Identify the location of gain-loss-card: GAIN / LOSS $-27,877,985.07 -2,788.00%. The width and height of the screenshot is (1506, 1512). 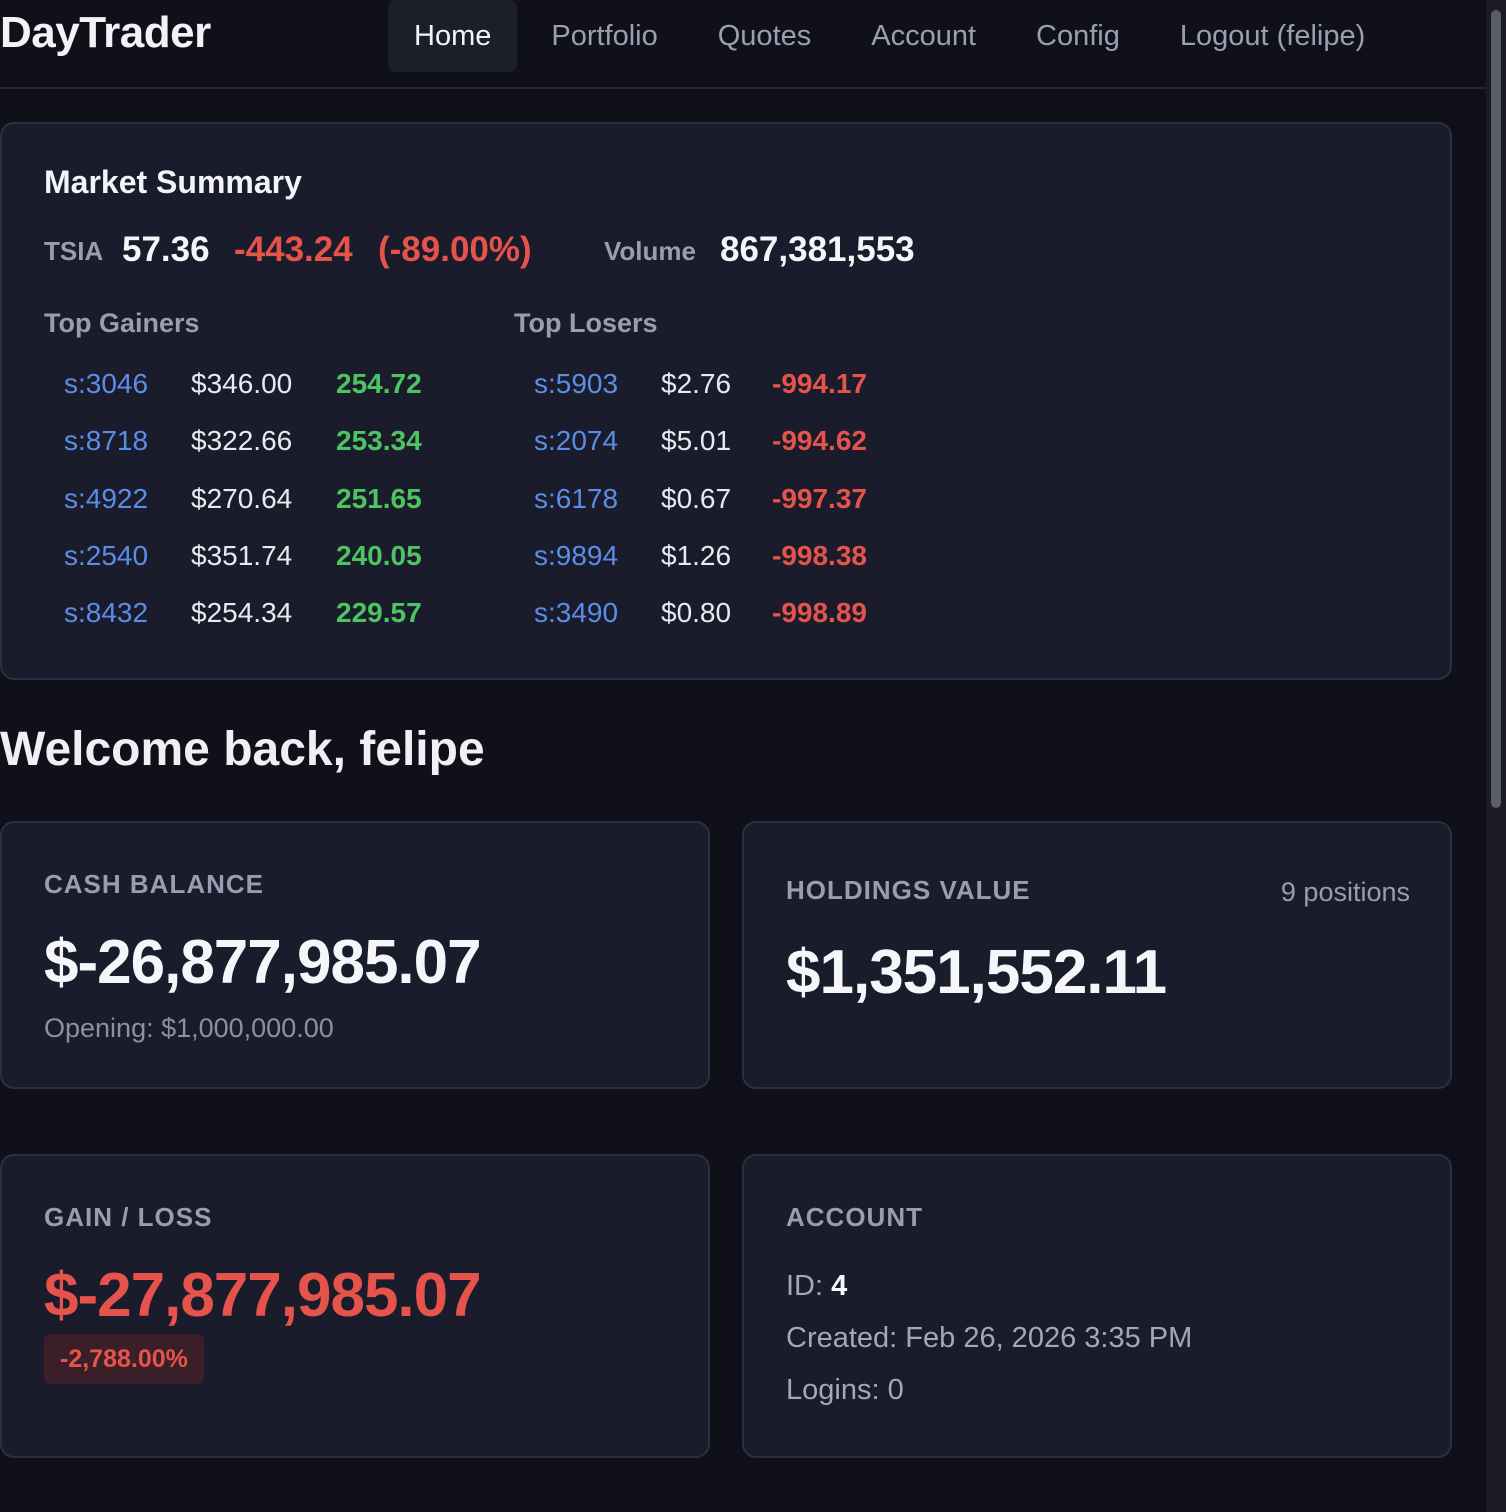
(355, 1306).